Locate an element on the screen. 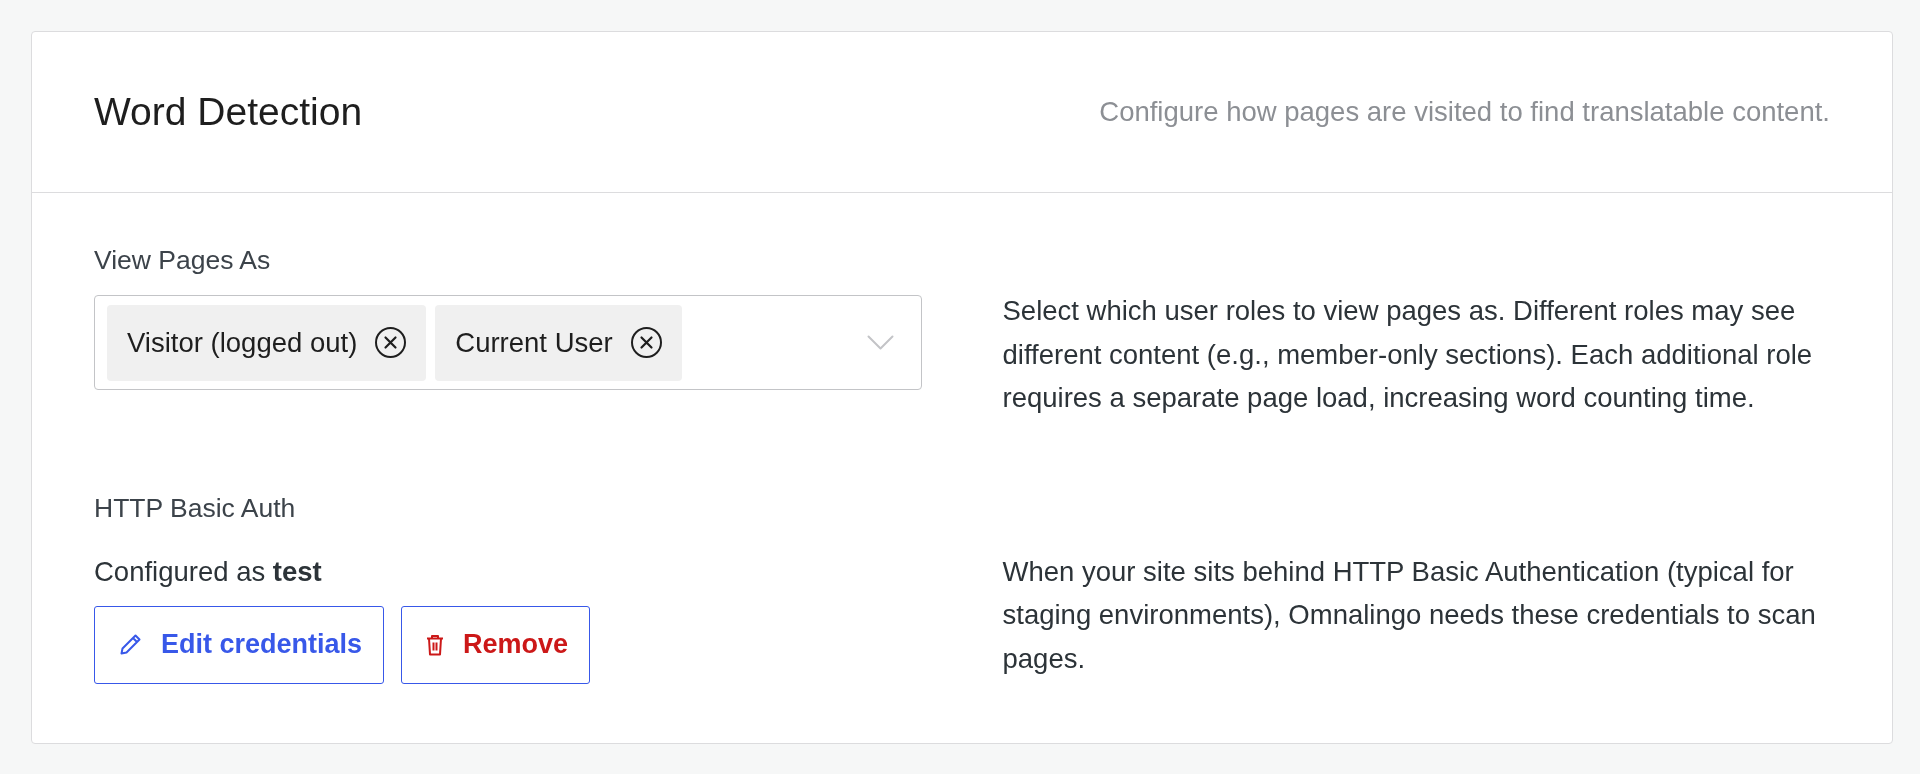 This screenshot has width=1920, height=774. card-subtitle: Configure how pages are visited to find translatable content. is located at coordinates (1464, 111).